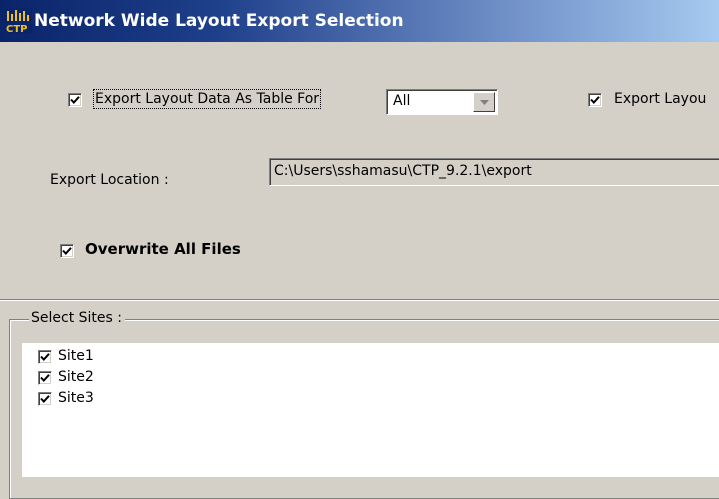 Image resolution: width=719 pixels, height=499 pixels. What do you see at coordinates (77, 318) in the screenshot?
I see `group-title: Select Sites :` at bounding box center [77, 318].